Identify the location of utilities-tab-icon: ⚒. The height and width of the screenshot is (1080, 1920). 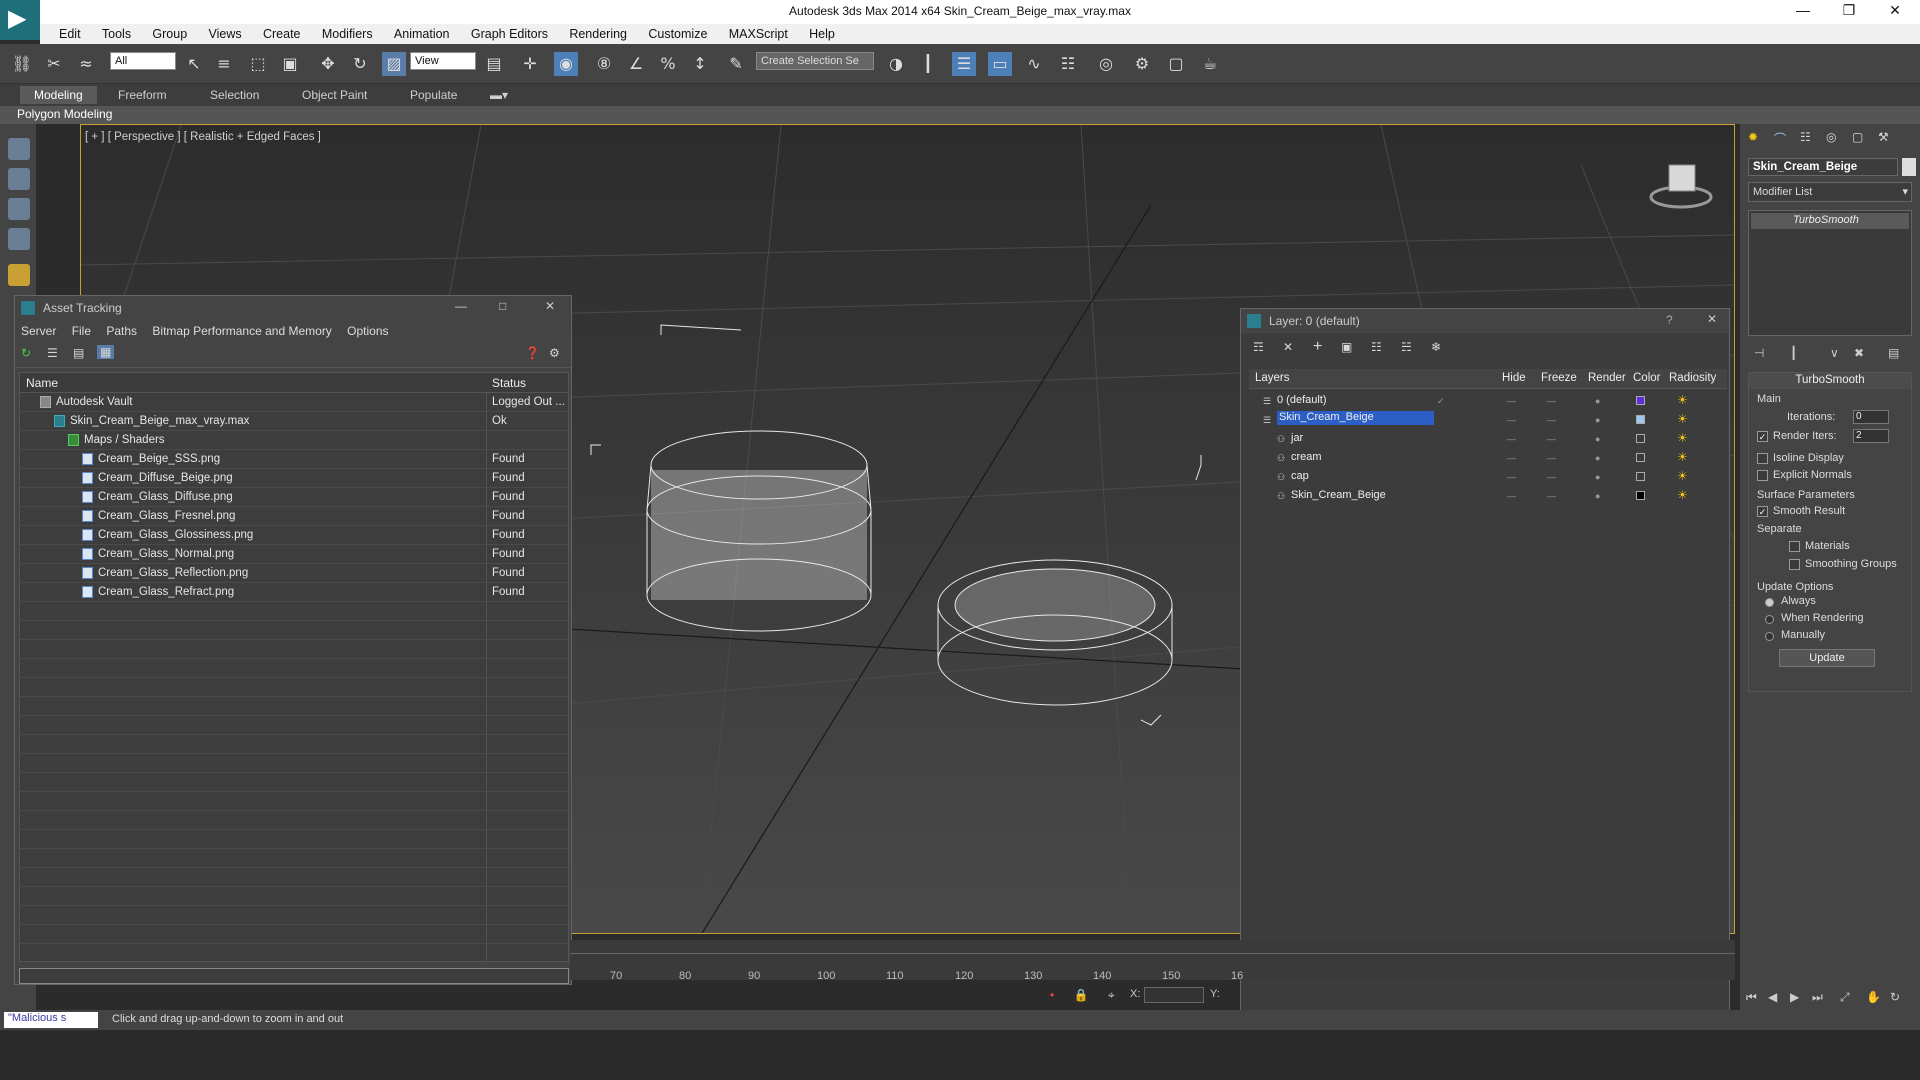
(1883, 137).